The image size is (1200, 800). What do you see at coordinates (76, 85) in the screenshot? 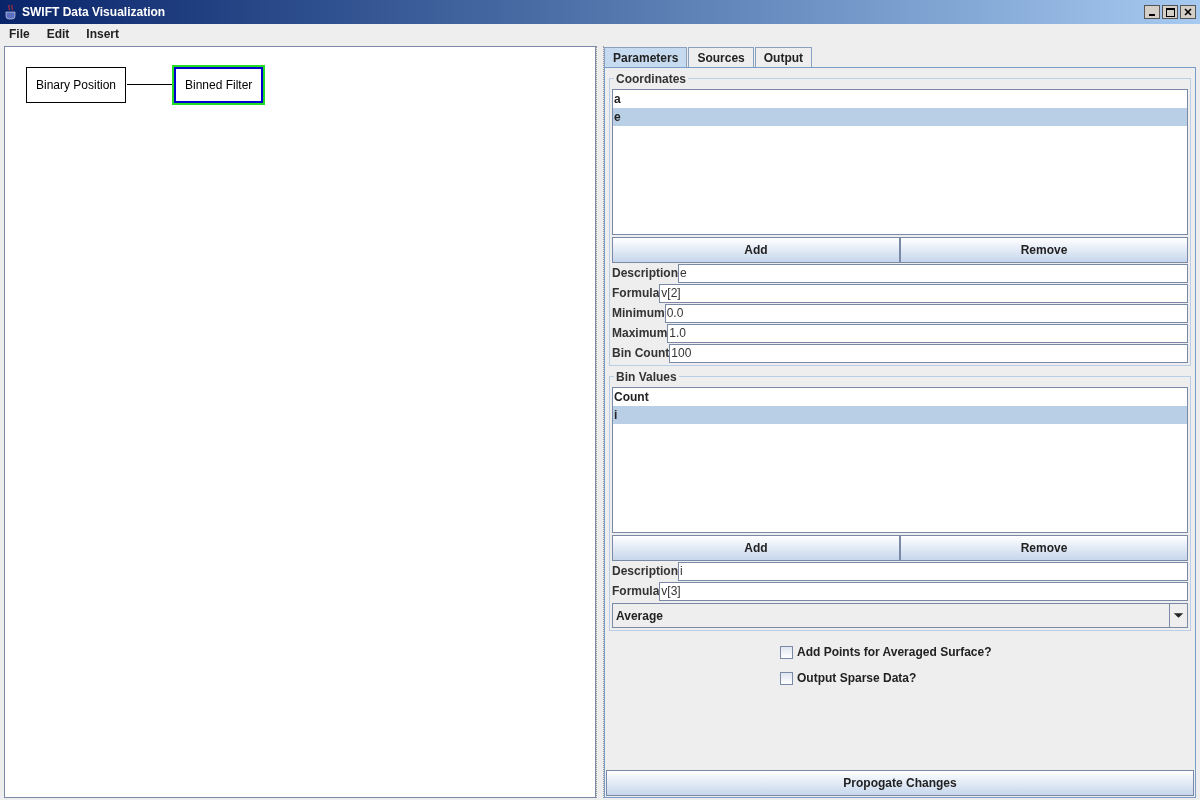
I see `diagram-node: Binary Position` at bounding box center [76, 85].